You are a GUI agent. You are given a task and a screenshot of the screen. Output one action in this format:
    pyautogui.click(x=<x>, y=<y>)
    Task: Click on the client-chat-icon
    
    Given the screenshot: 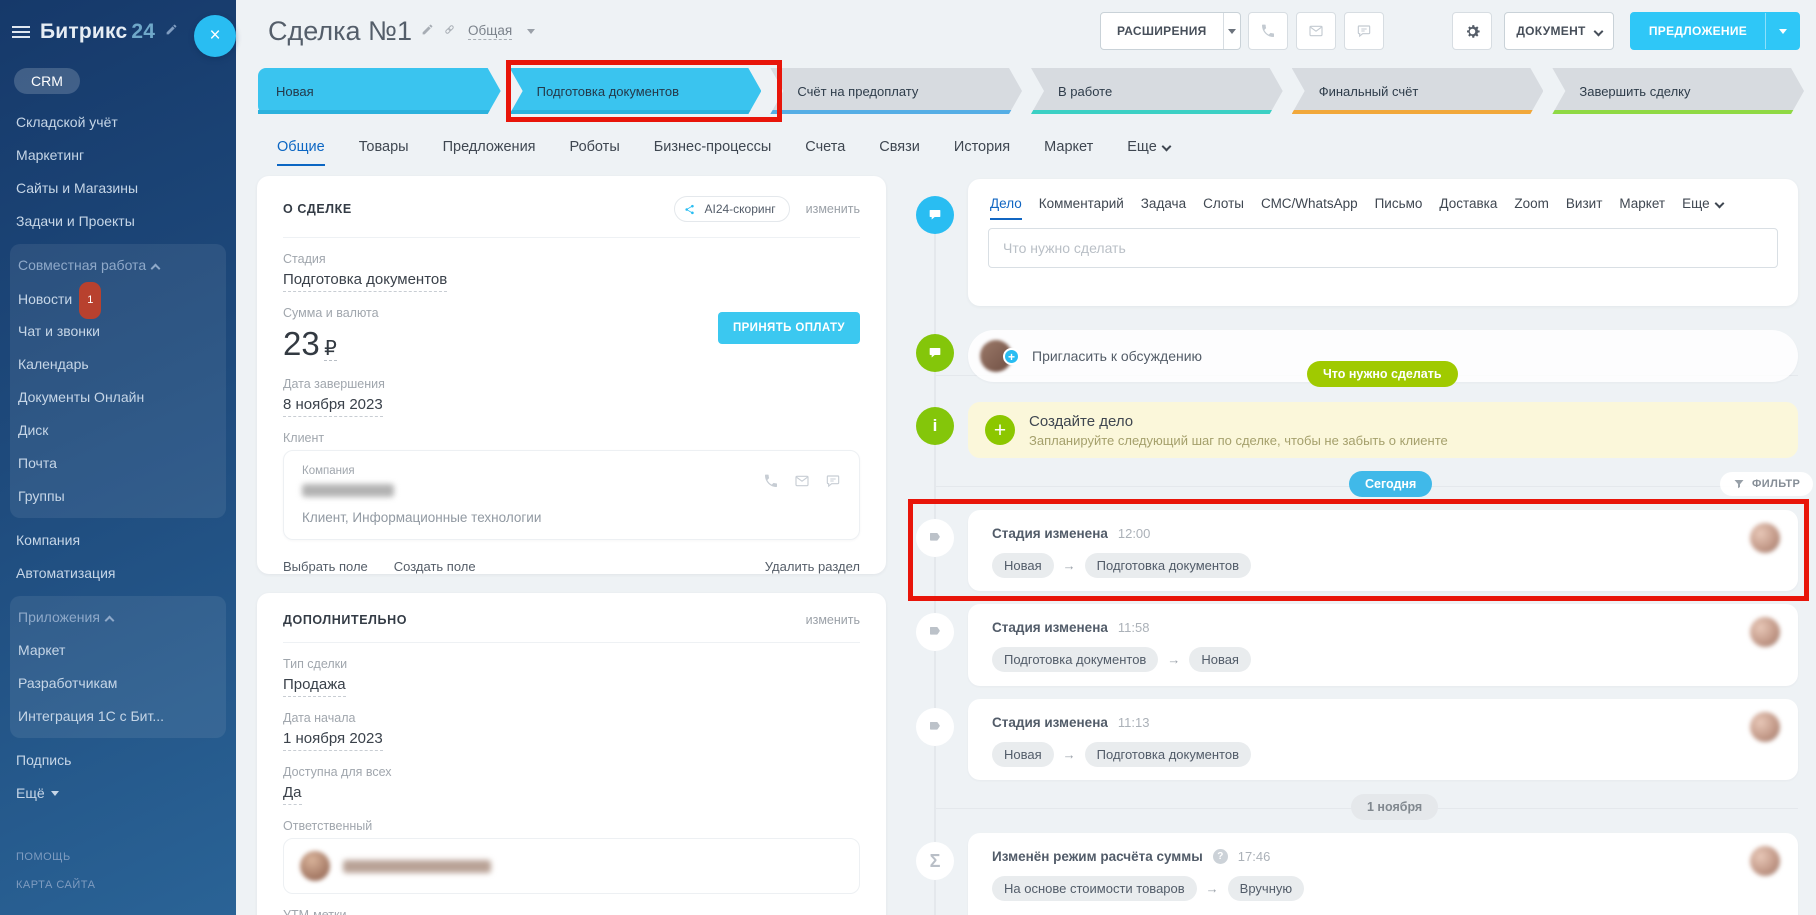 What is the action you would take?
    pyautogui.click(x=833, y=483)
    